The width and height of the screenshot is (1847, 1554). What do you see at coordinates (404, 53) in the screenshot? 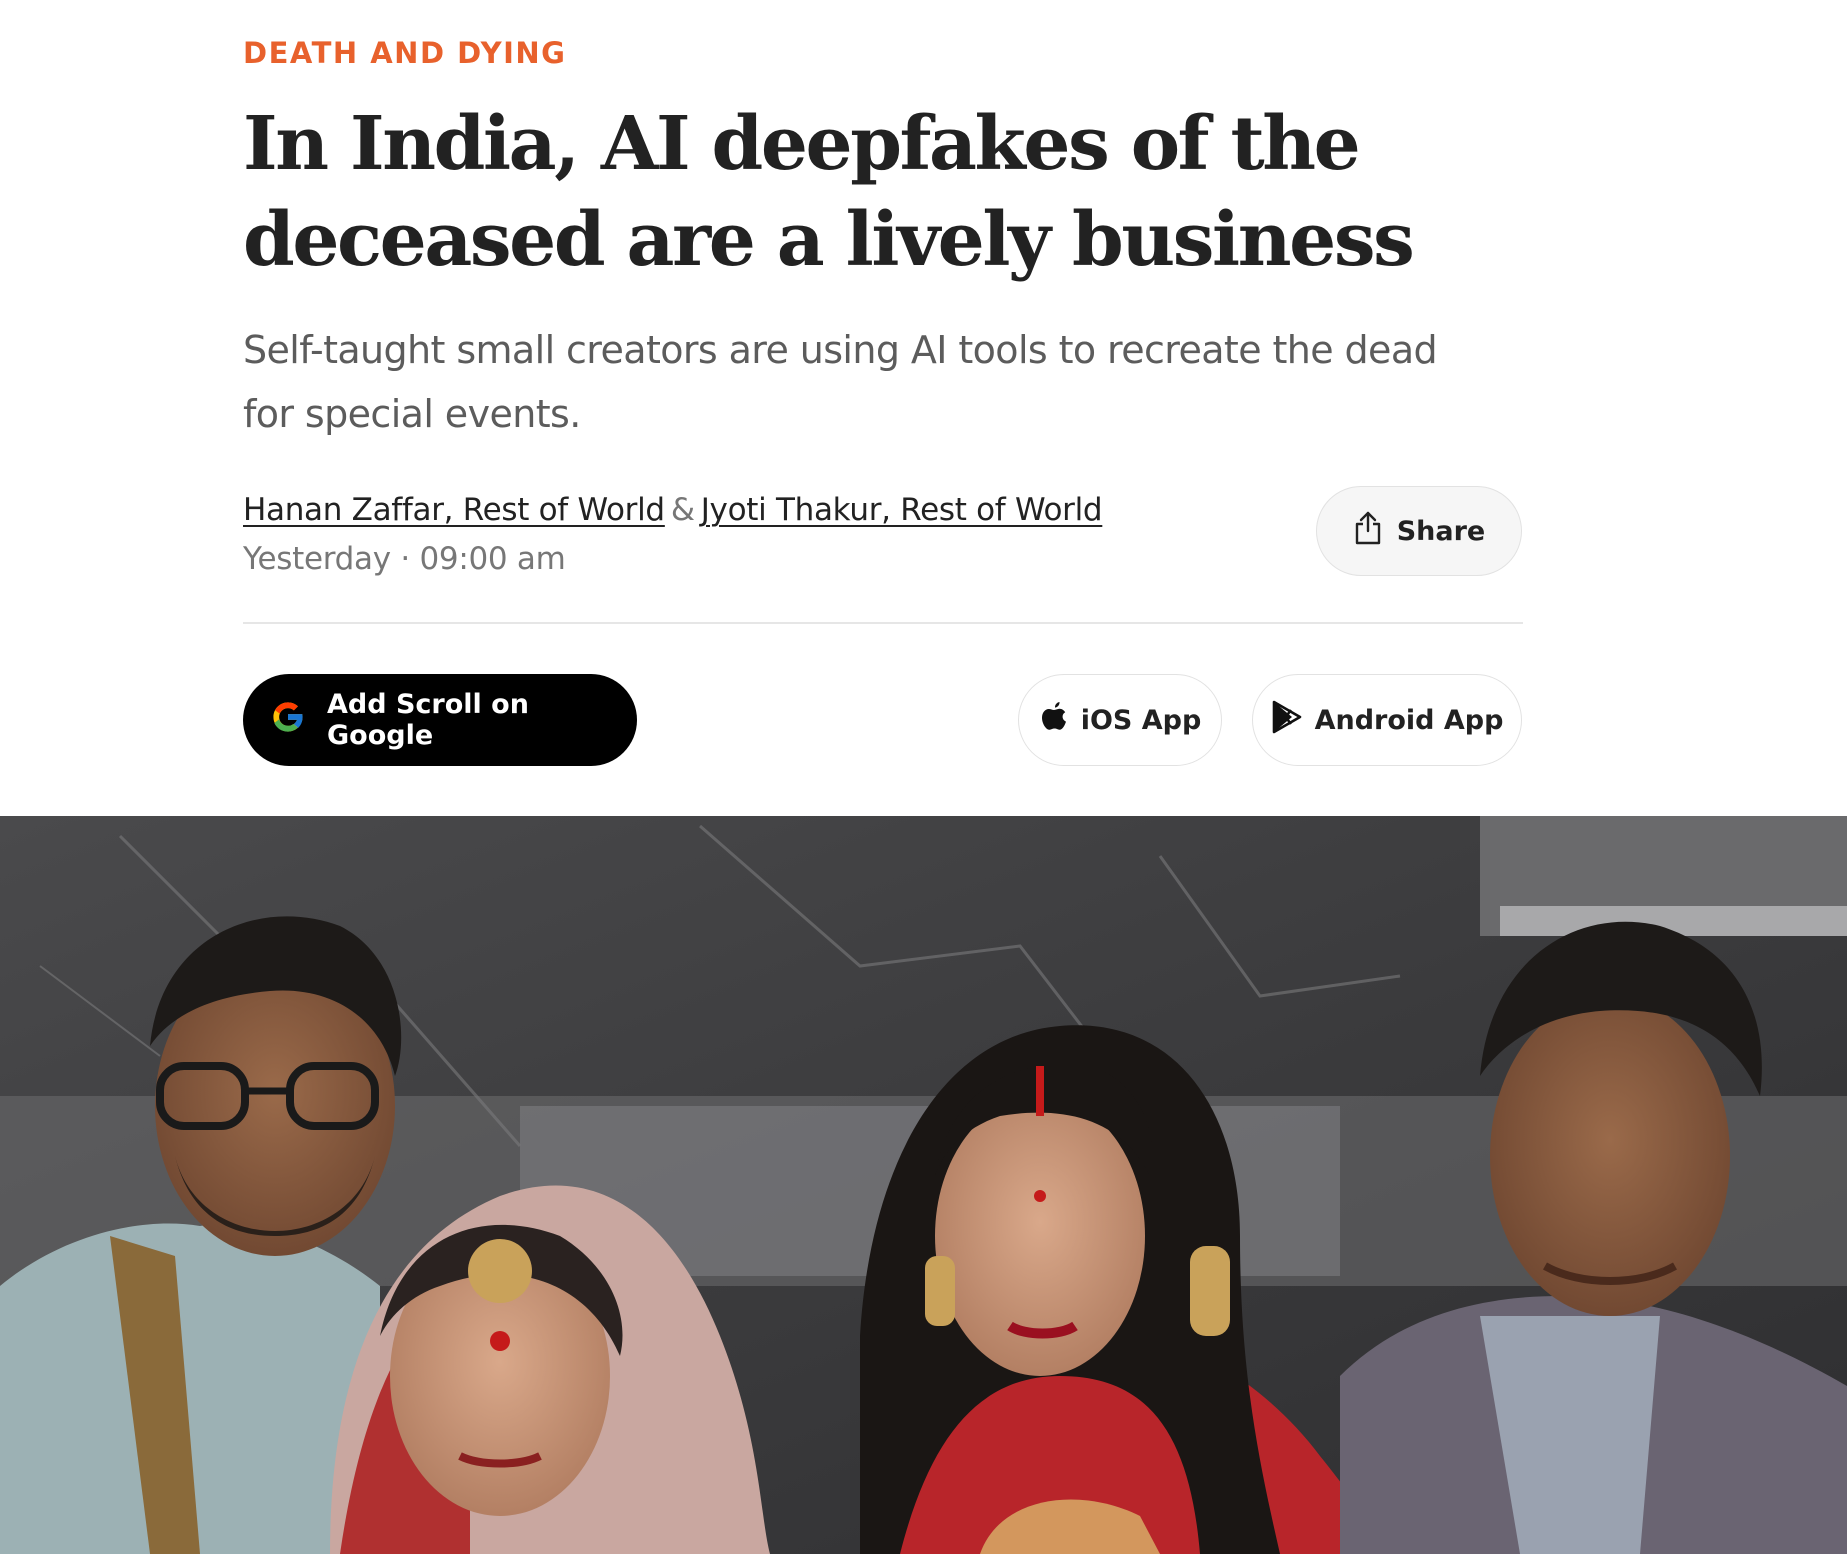
I see `category-link: DEATH AND DYING` at bounding box center [404, 53].